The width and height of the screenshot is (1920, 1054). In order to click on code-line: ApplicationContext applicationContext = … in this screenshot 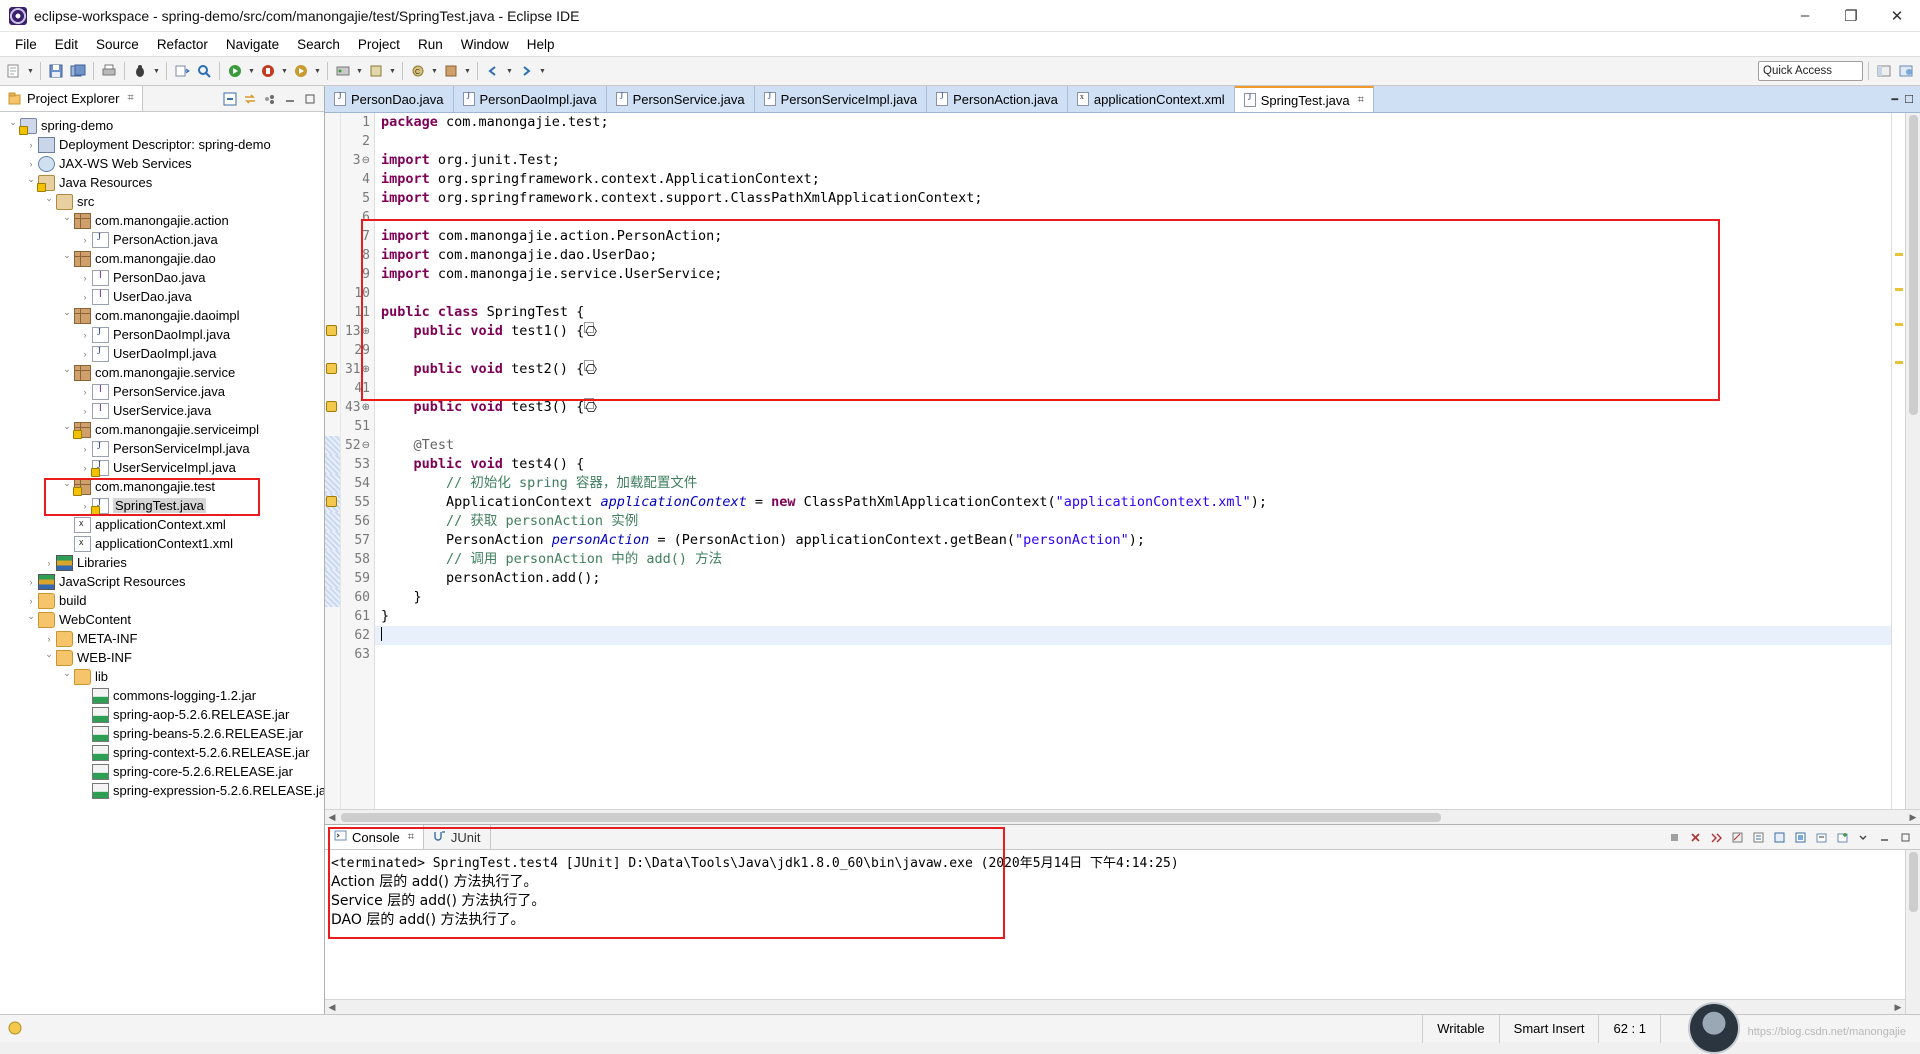, I will do `click(1133, 502)`.